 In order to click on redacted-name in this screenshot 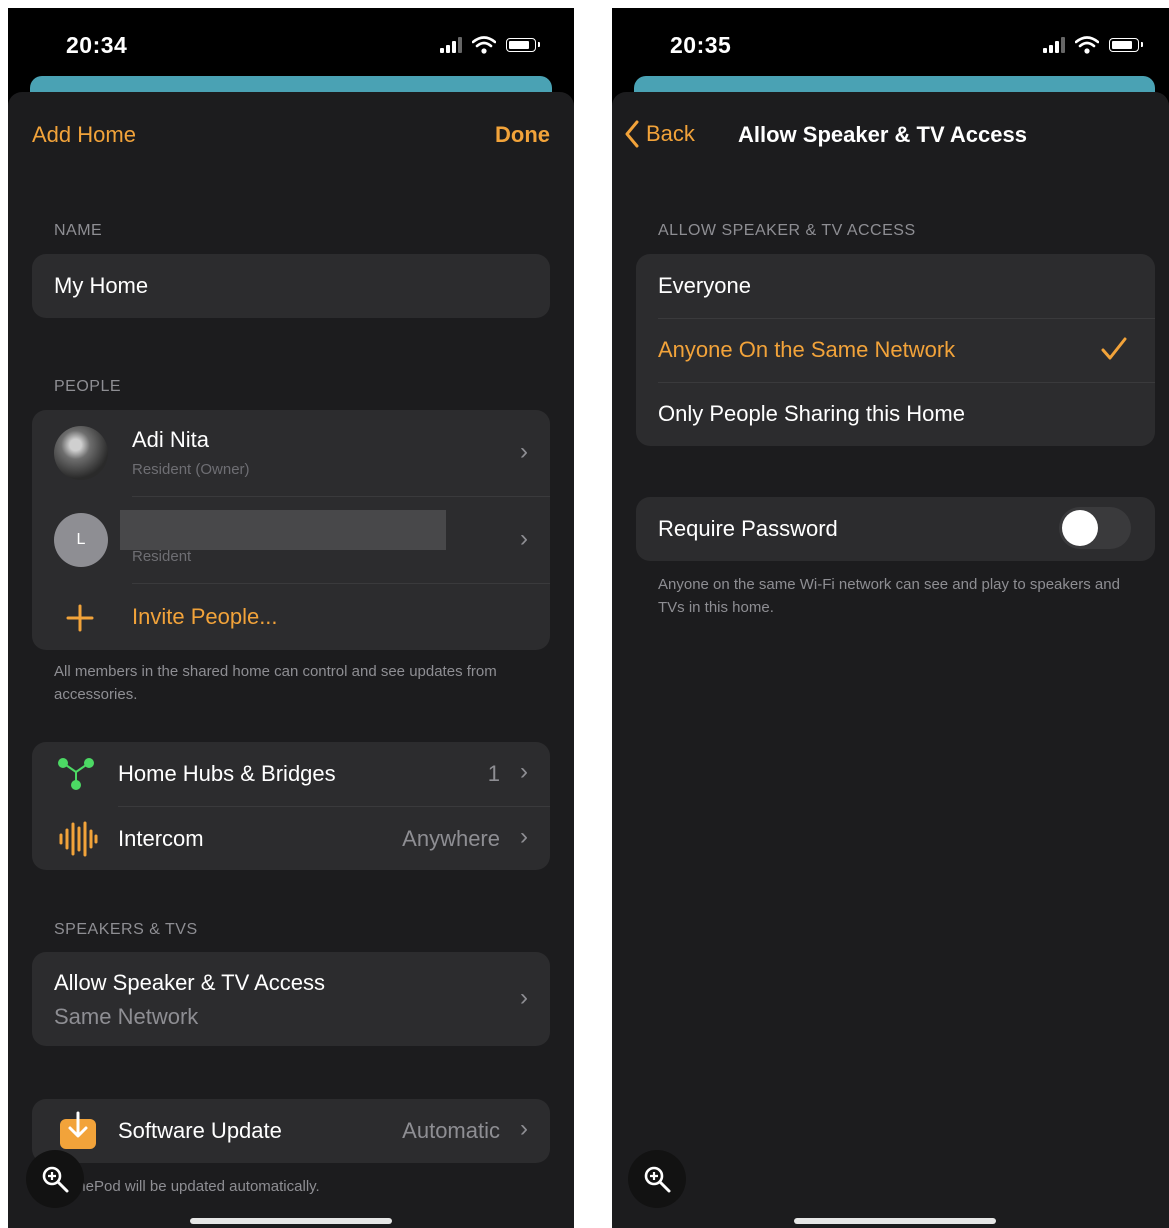, I will do `click(283, 530)`.